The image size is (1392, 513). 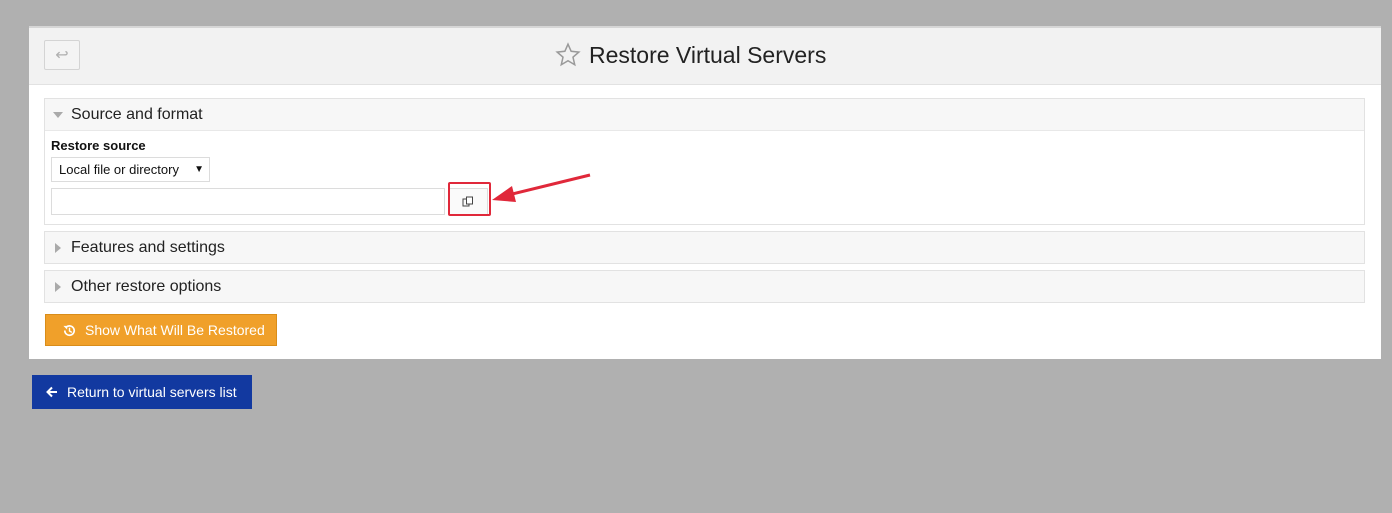 I want to click on restore-source-select: Local file or directory ▼, so click(x=130, y=169).